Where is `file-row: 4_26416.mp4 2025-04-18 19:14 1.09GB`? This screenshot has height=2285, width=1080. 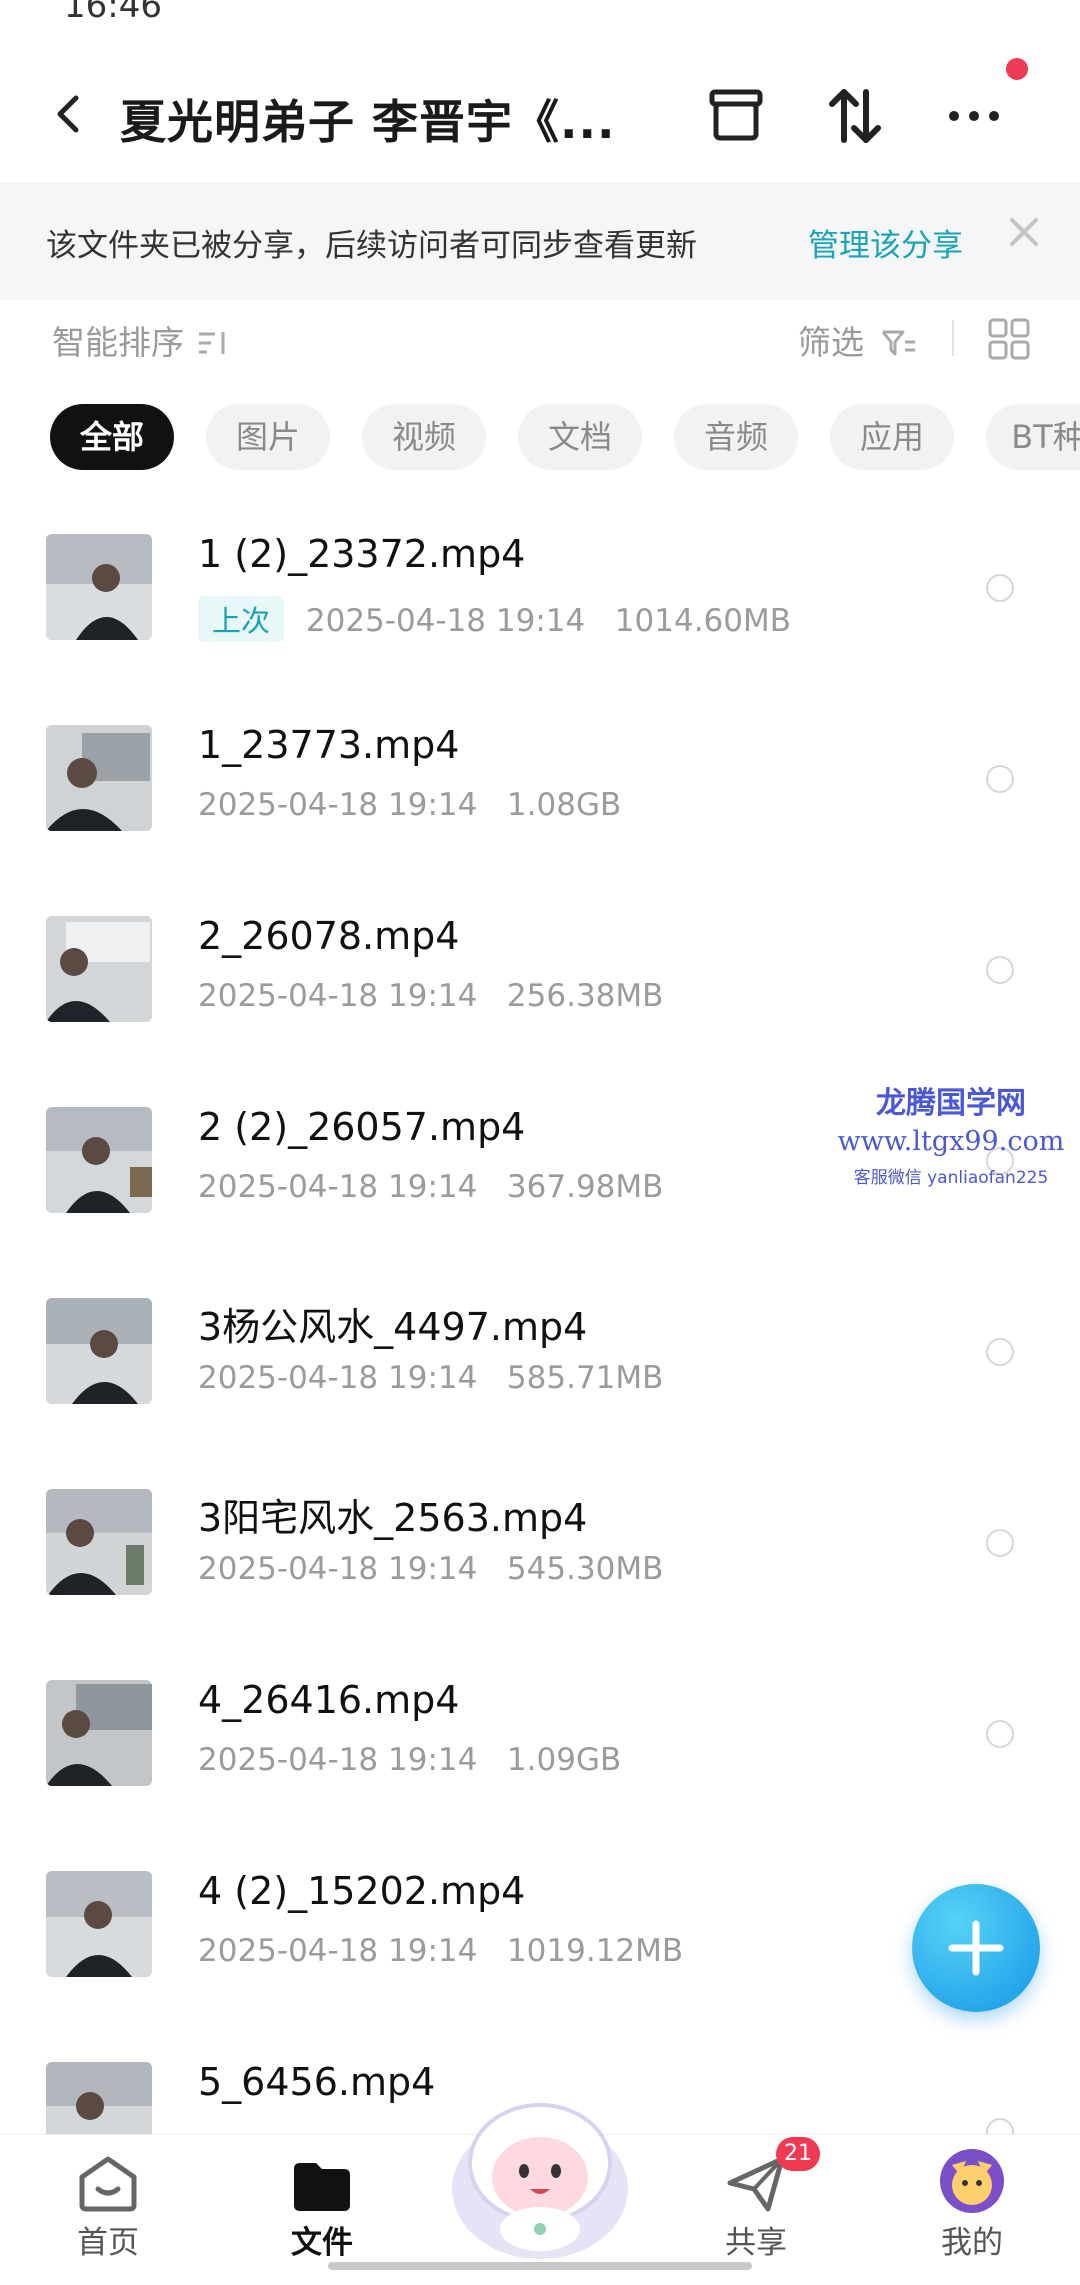
file-row: 4_26416.mp4 2025-04-18 19:14 1.09GB is located at coordinates (540, 1774).